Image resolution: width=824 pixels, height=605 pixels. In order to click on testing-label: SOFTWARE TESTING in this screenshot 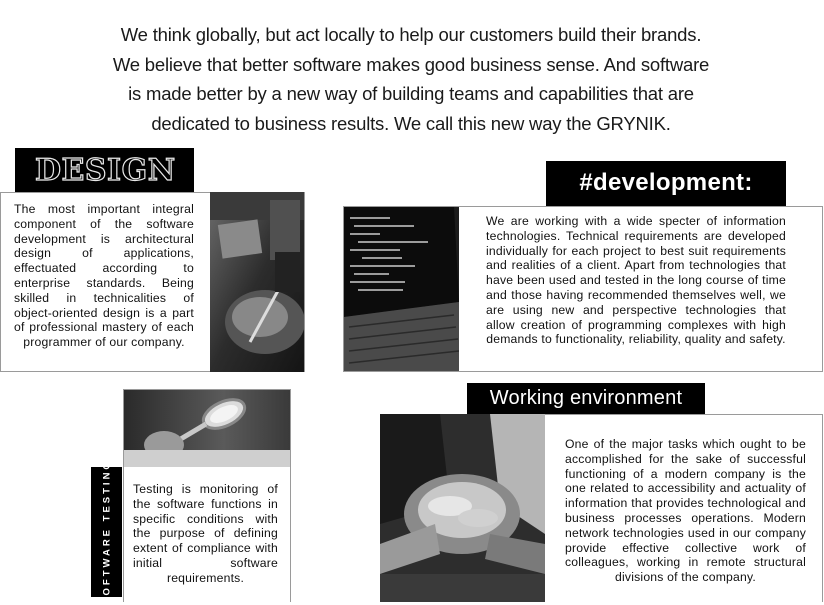, I will do `click(106, 532)`.